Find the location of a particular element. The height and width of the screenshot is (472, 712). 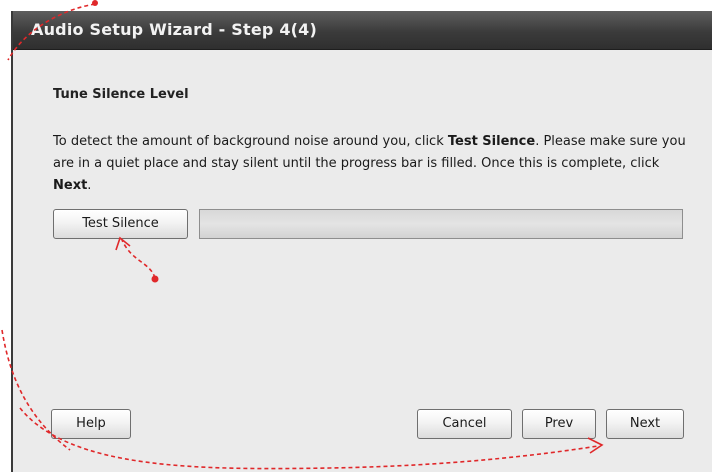

test-silence-button: Test Silence is located at coordinates (120, 224).